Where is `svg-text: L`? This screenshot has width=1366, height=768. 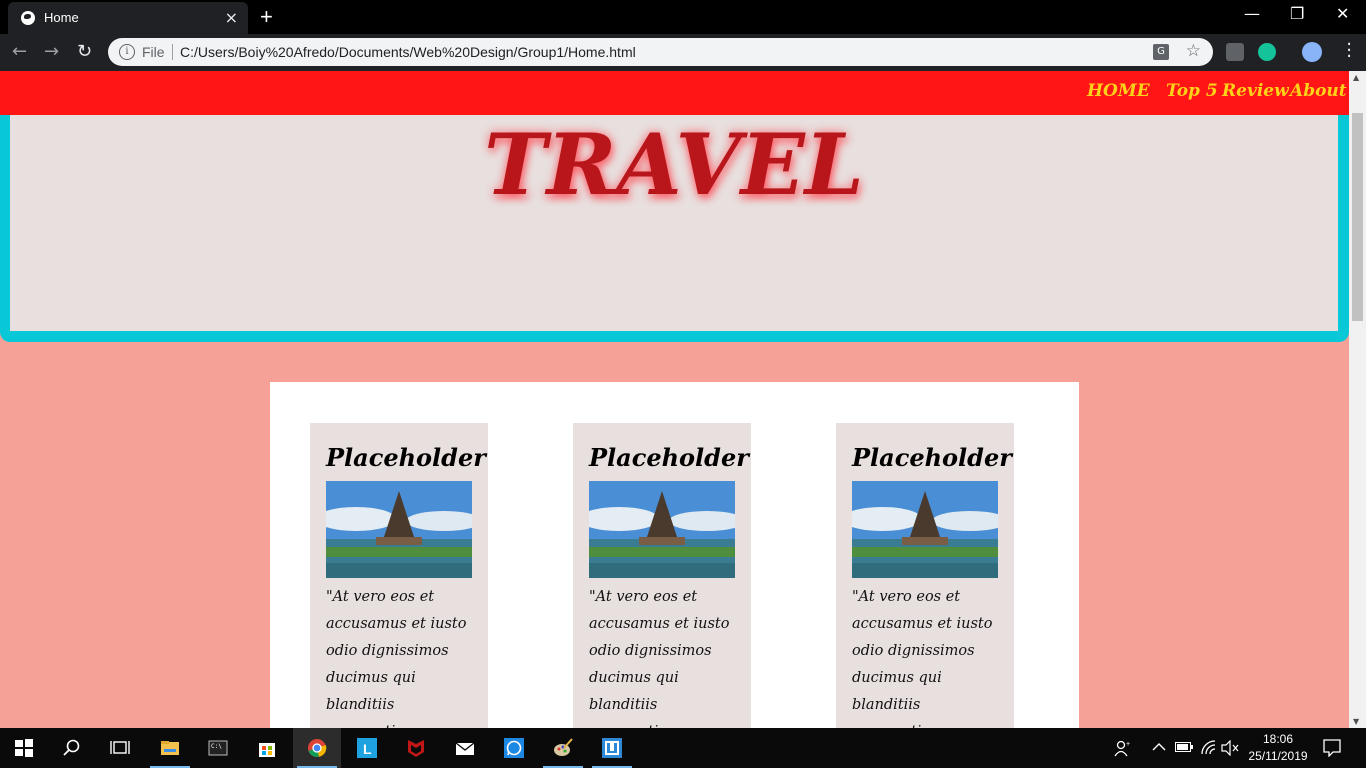
svg-text: L is located at coordinates (367, 749).